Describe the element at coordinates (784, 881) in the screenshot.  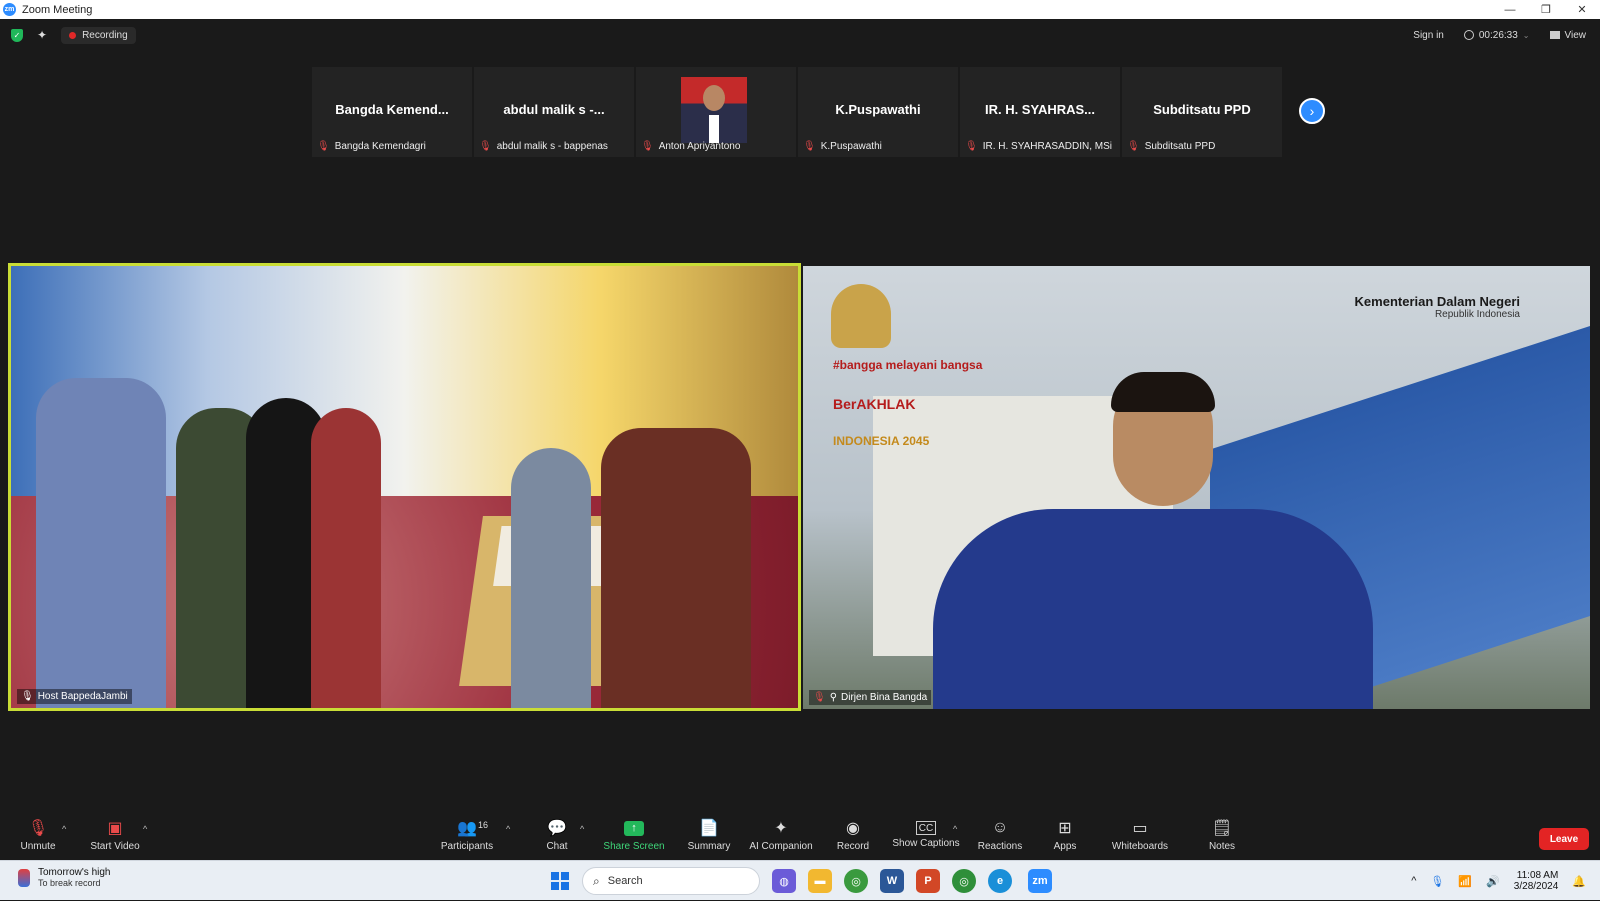
I see `teams-icon: ◍` at that location.